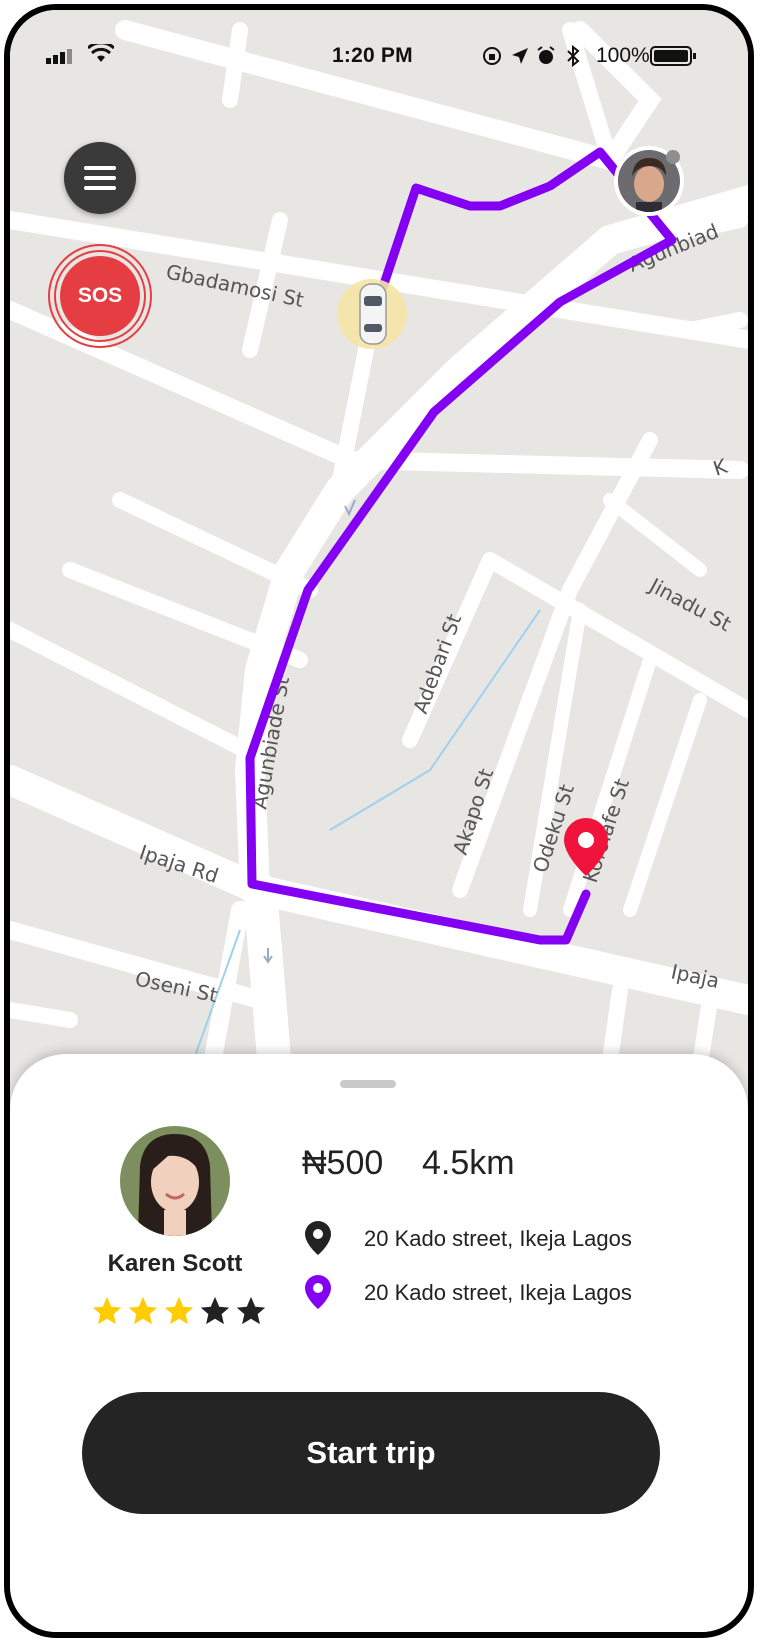 The height and width of the screenshot is (1644, 770). I want to click on pickup-location: 20 Kado street, Ikeja Lagos, so click(515, 1240).